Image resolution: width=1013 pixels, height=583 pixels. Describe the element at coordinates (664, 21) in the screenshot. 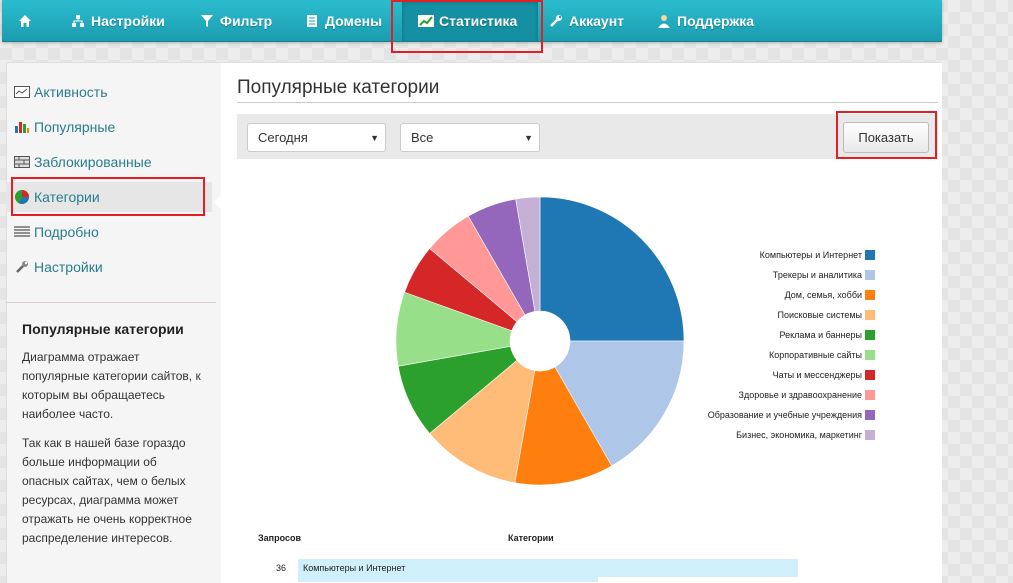

I see `user-icon` at that location.